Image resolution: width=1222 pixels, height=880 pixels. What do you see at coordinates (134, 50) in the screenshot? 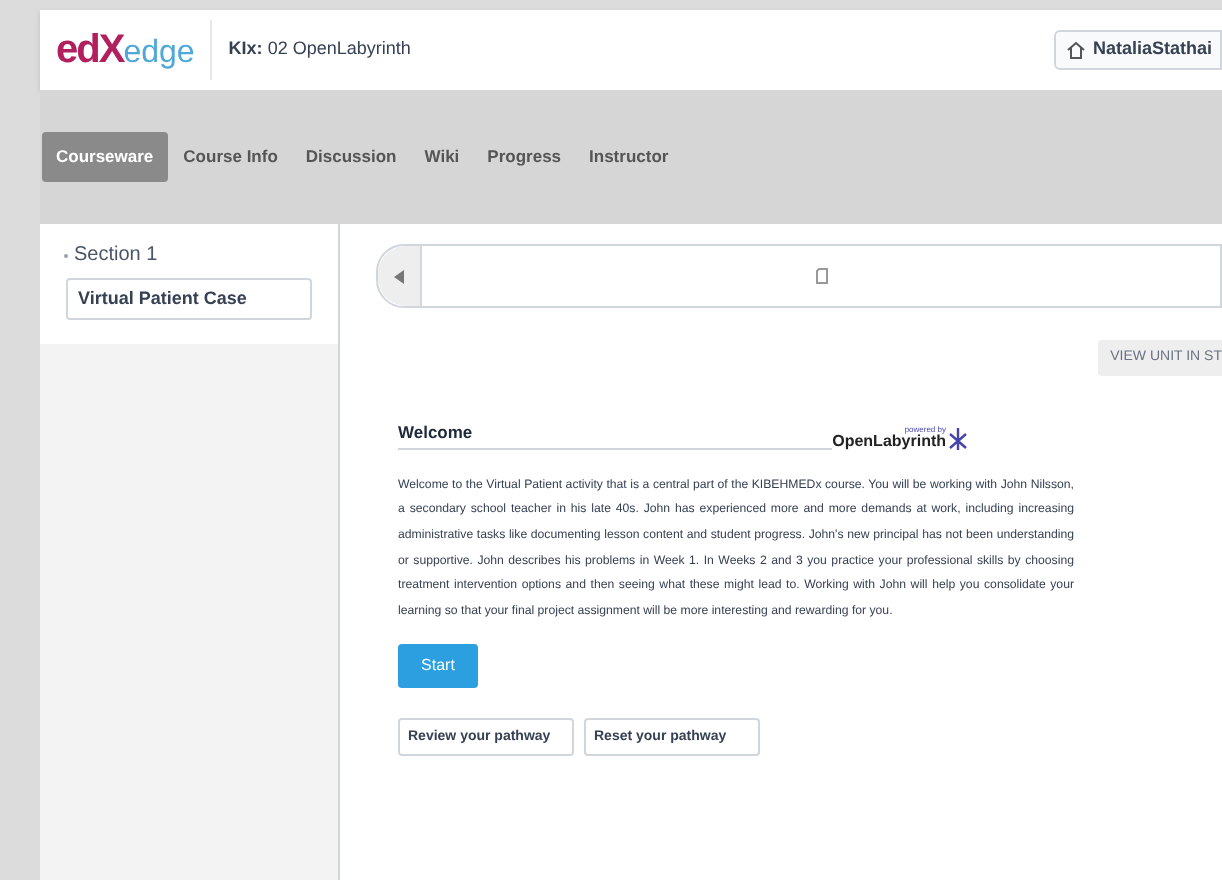
I see `logo: edXedge` at bounding box center [134, 50].